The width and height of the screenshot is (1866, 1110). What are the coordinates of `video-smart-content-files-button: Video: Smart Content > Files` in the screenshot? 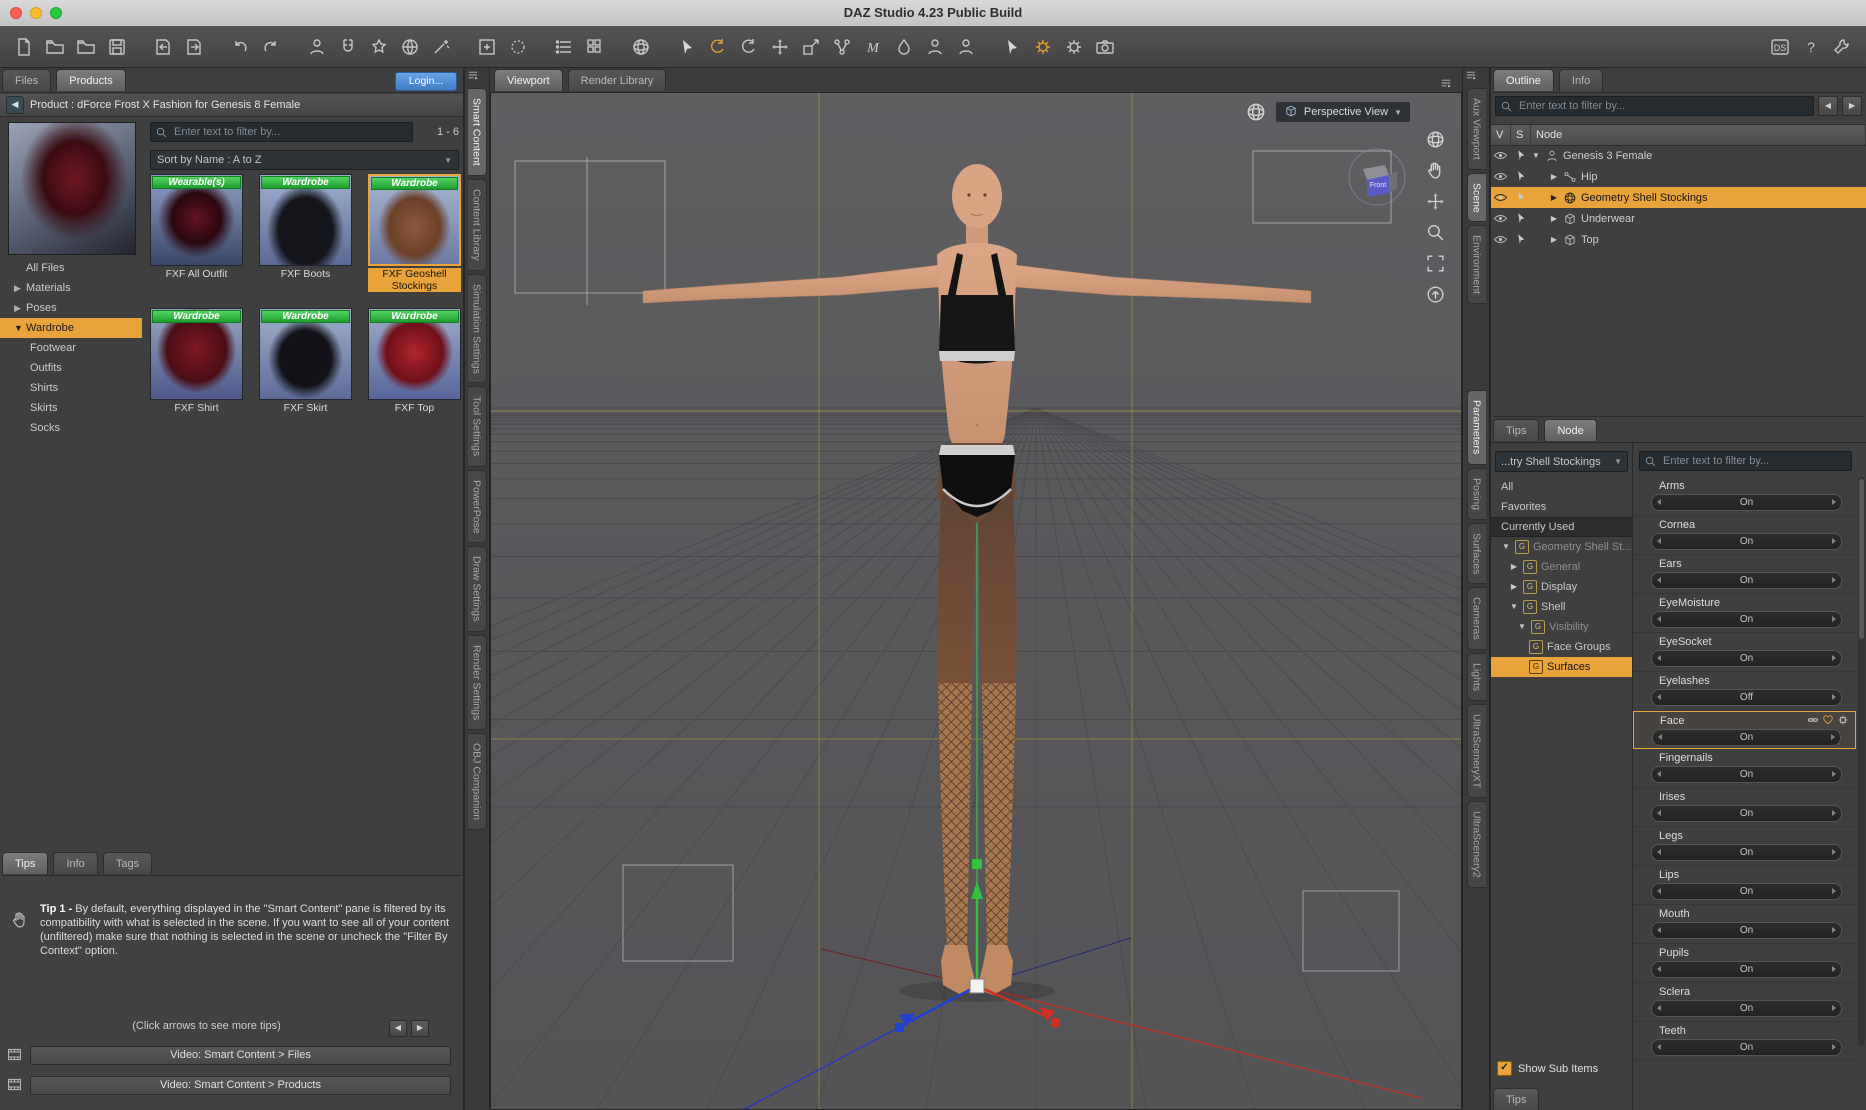 It's located at (240, 1055).